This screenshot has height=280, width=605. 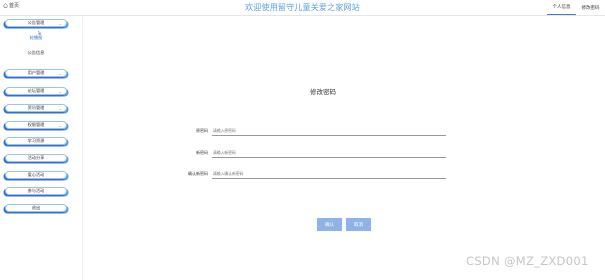 I want to click on sidebar-item-label: 公告管理, so click(x=36, y=22).